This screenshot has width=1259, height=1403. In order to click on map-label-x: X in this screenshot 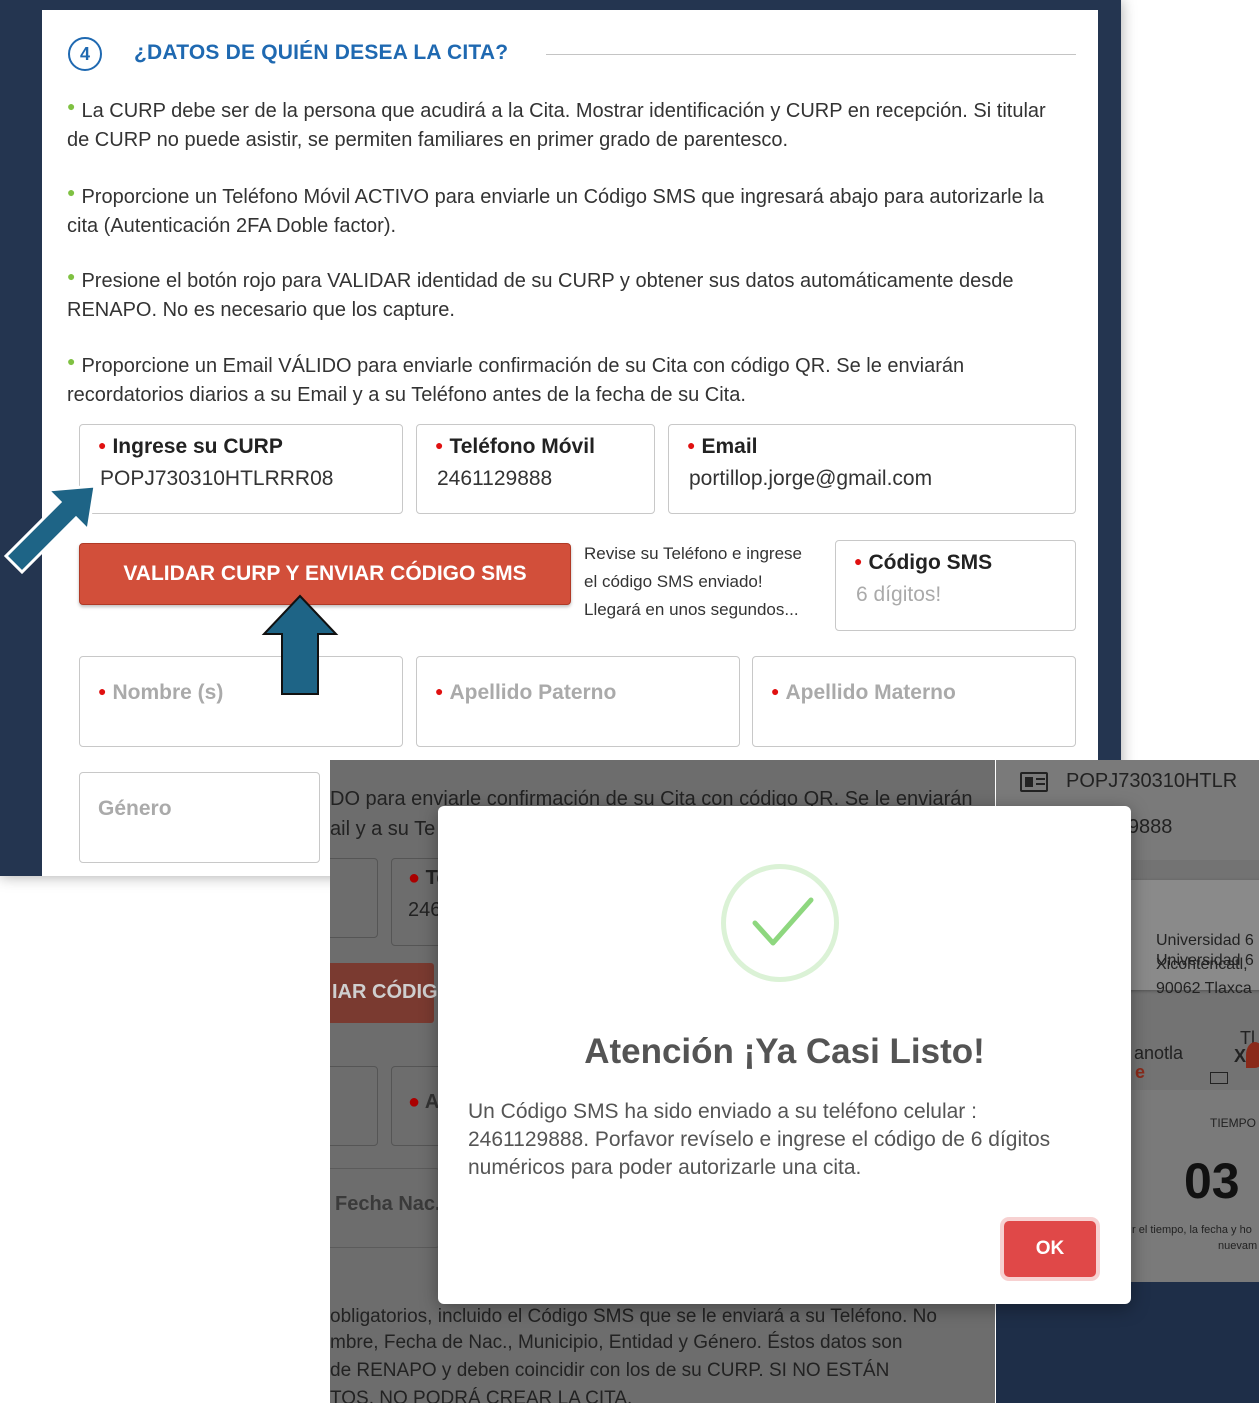, I will do `click(1240, 1056)`.